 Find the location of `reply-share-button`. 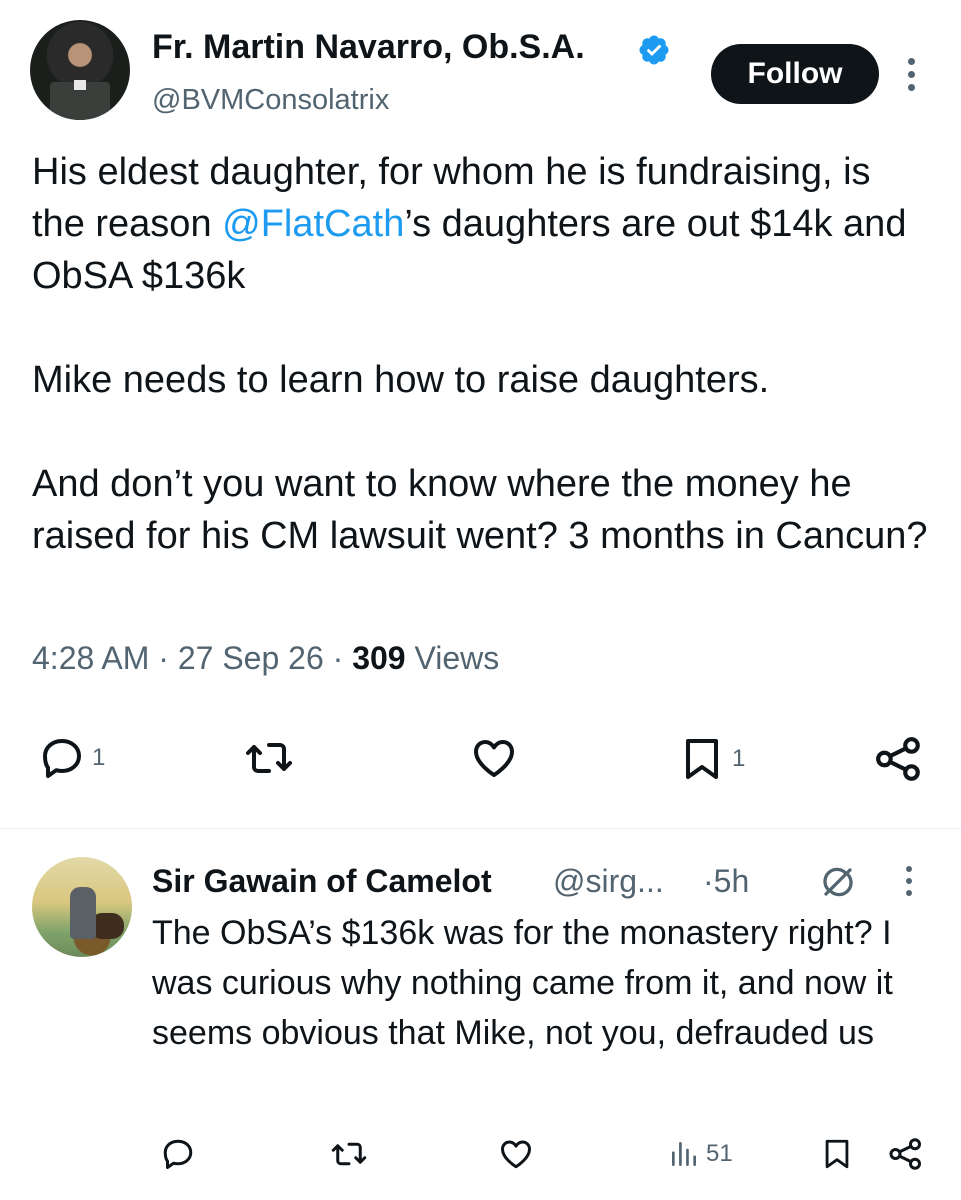

reply-share-button is located at coordinates (906, 1154).